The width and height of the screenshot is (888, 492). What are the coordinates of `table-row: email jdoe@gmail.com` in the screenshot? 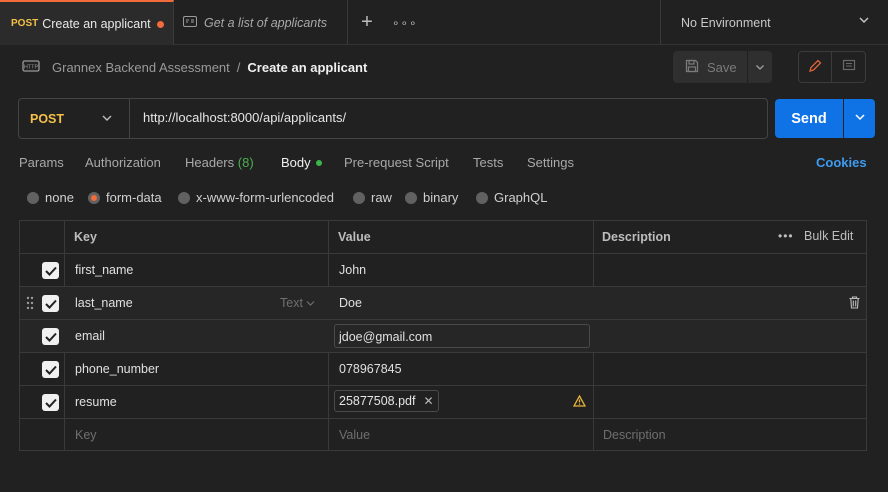 It's located at (443, 336).